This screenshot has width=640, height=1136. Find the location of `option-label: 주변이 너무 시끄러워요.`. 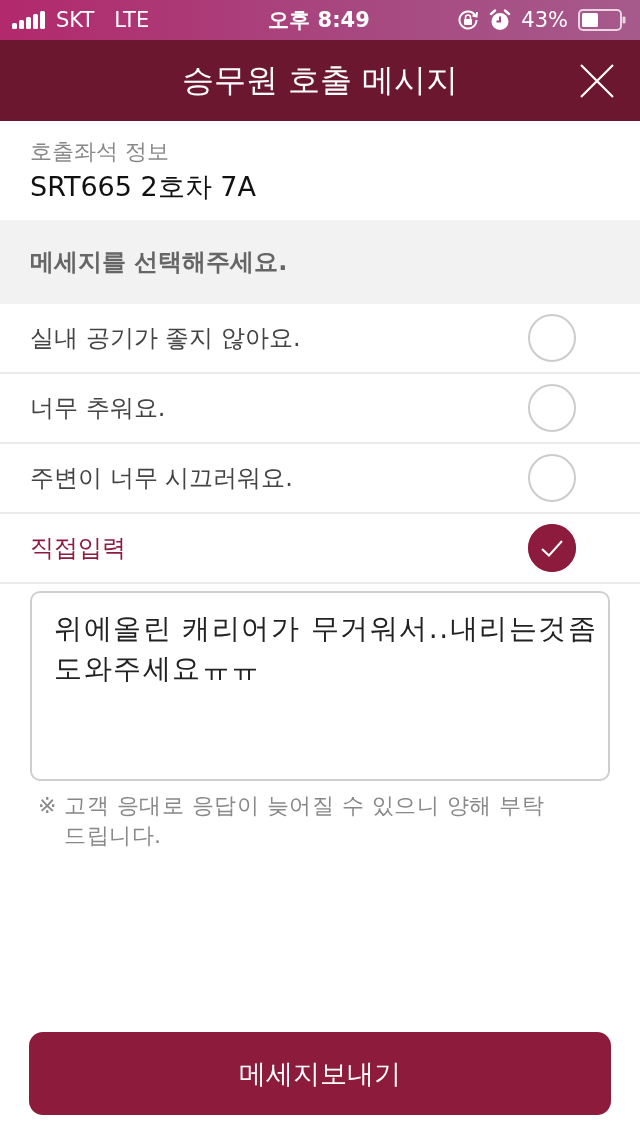

option-label: 주변이 너무 시끄러워요. is located at coordinates (161, 478).